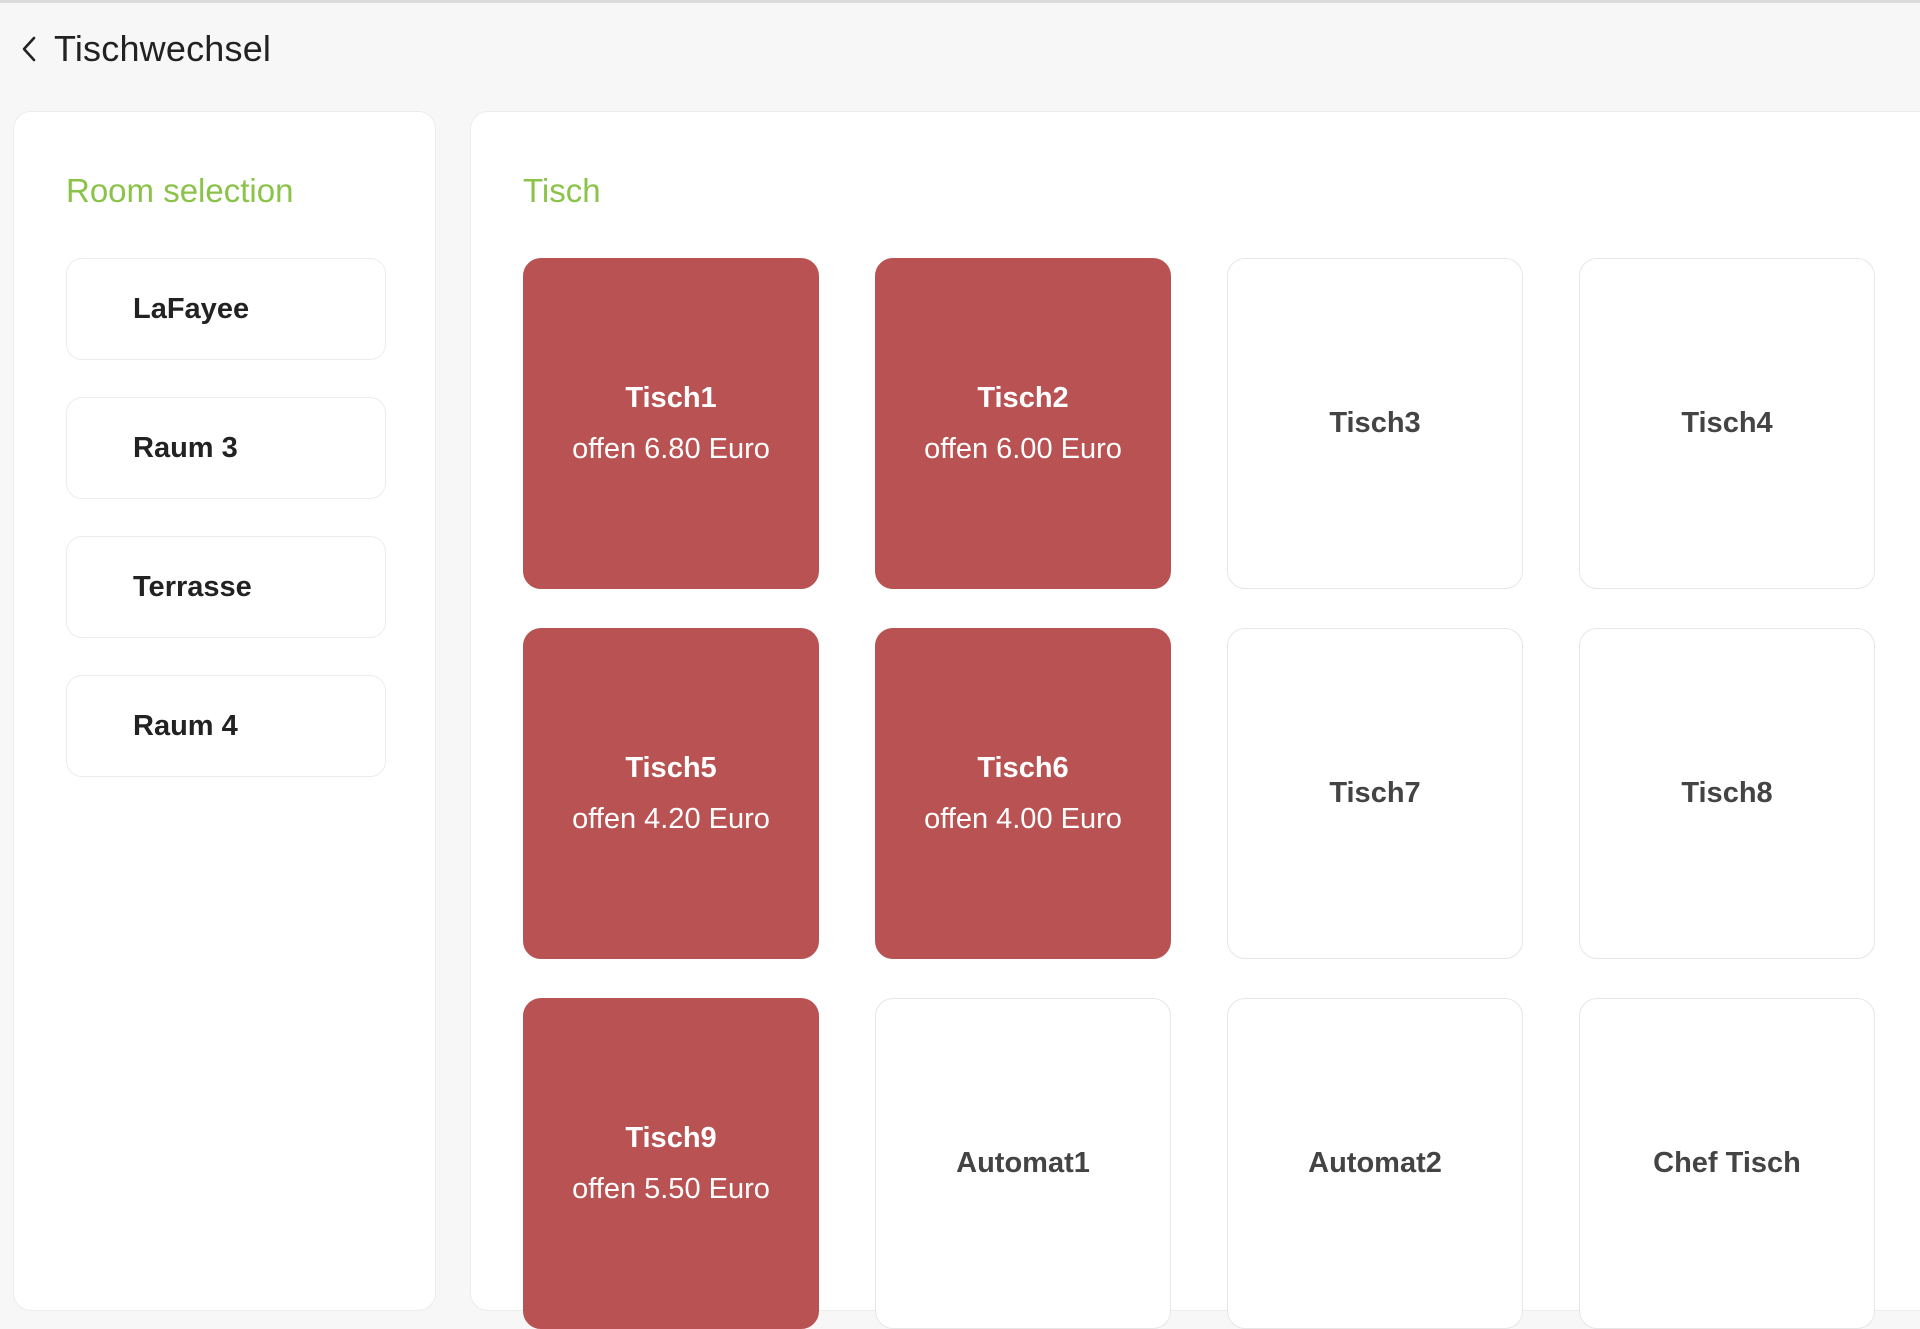  I want to click on table-tile-automat1: Automat1, so click(1023, 1163).